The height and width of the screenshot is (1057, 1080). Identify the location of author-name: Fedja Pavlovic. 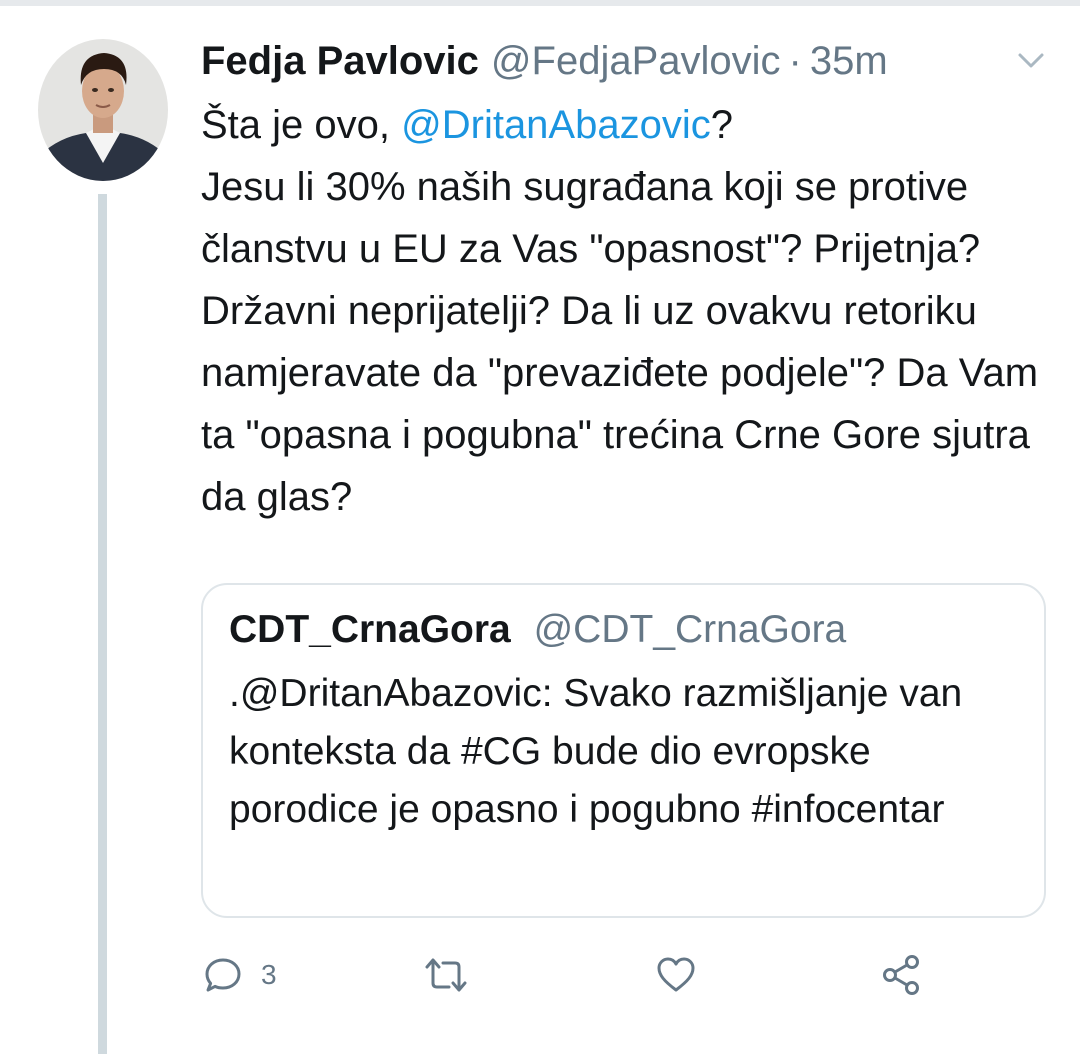
(340, 61).